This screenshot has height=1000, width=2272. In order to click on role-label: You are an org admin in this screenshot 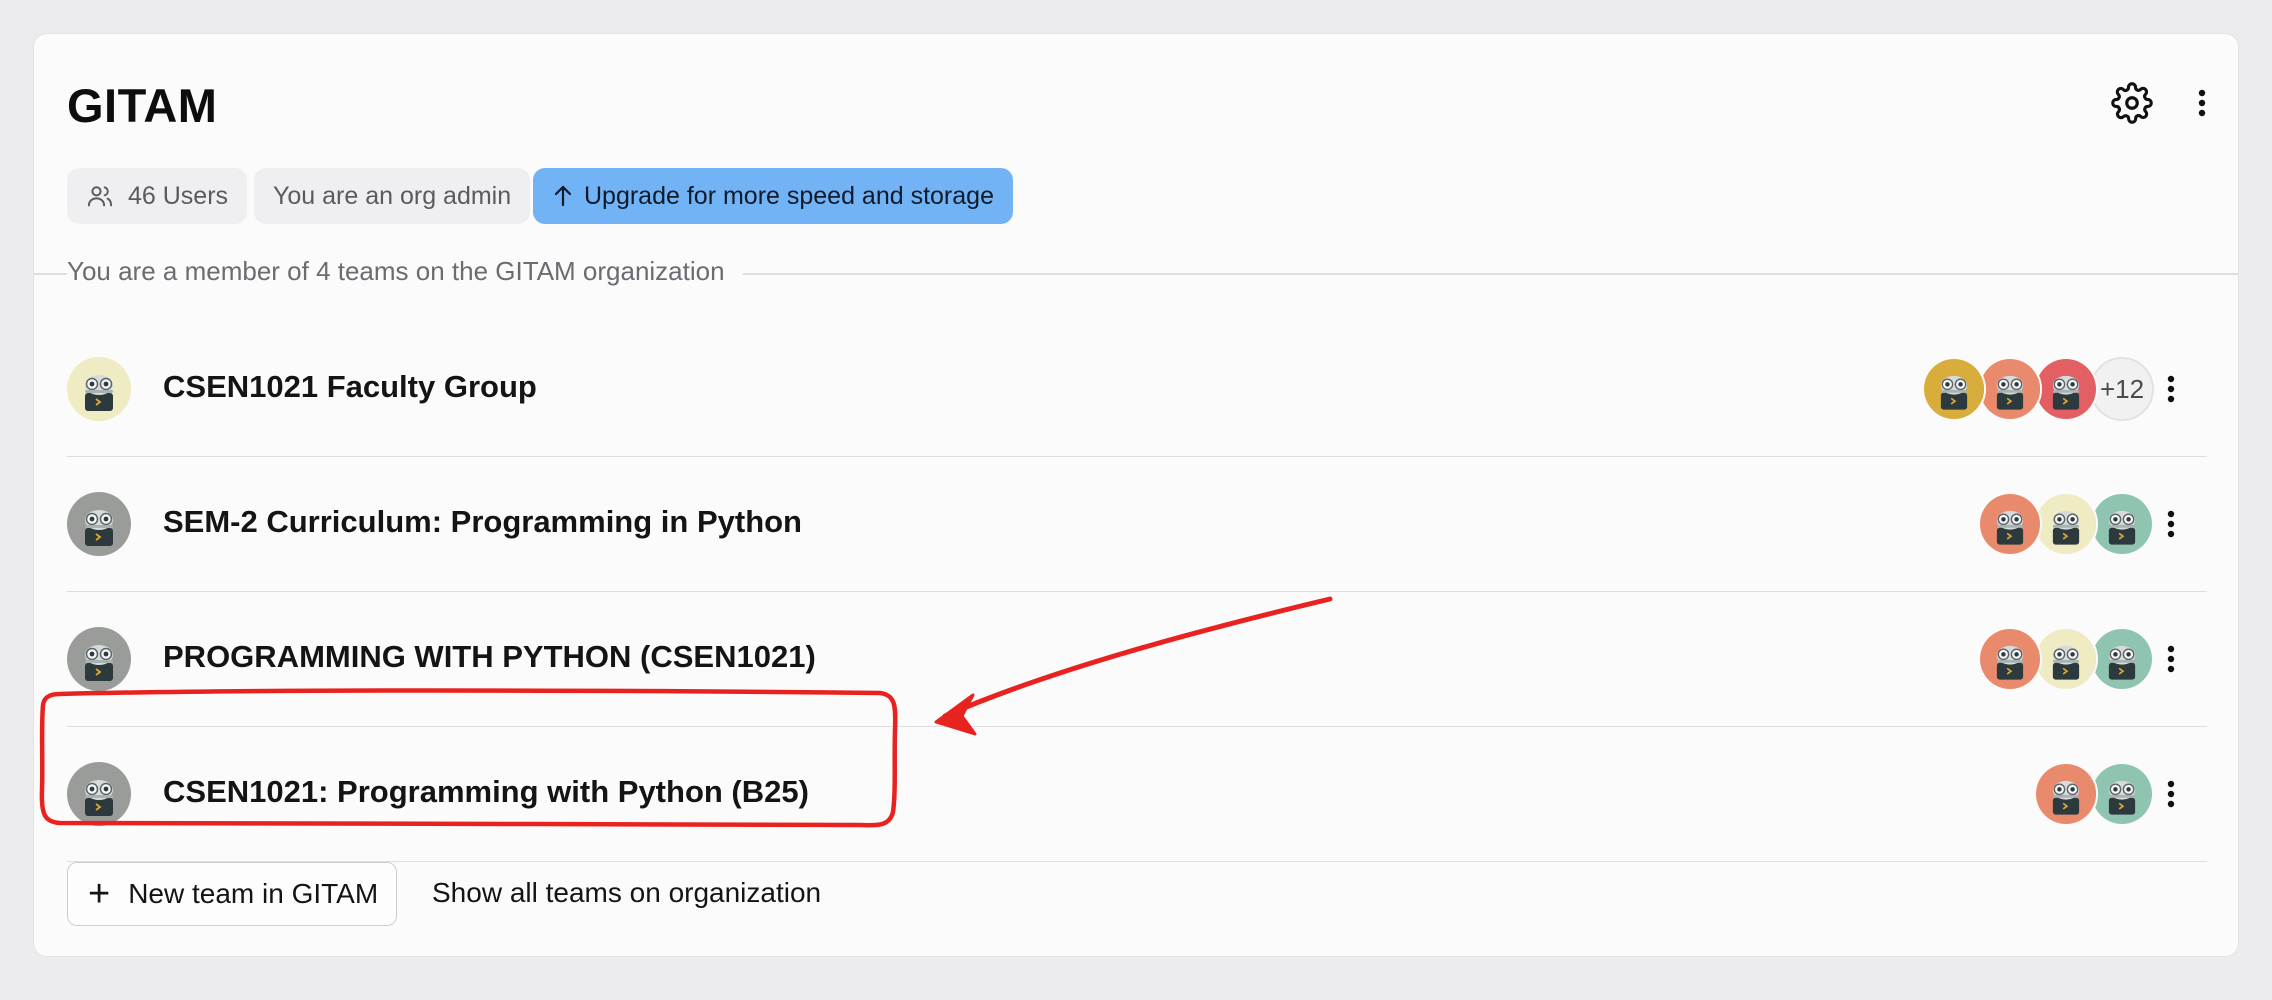, I will do `click(392, 195)`.